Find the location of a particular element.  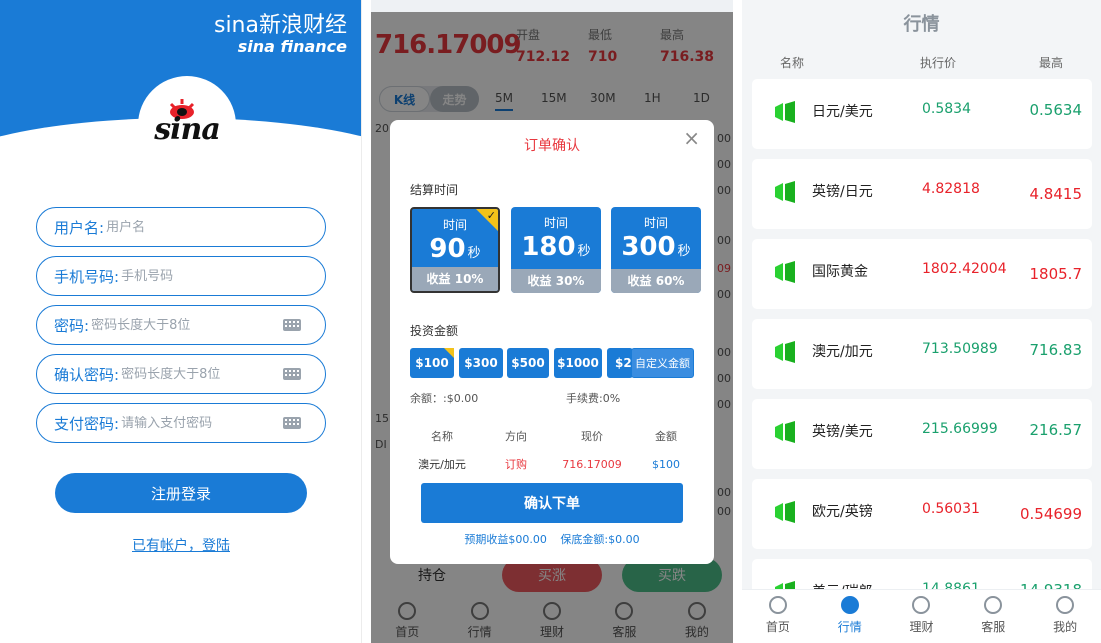

nav-label: 行情 is located at coordinates (849, 627).